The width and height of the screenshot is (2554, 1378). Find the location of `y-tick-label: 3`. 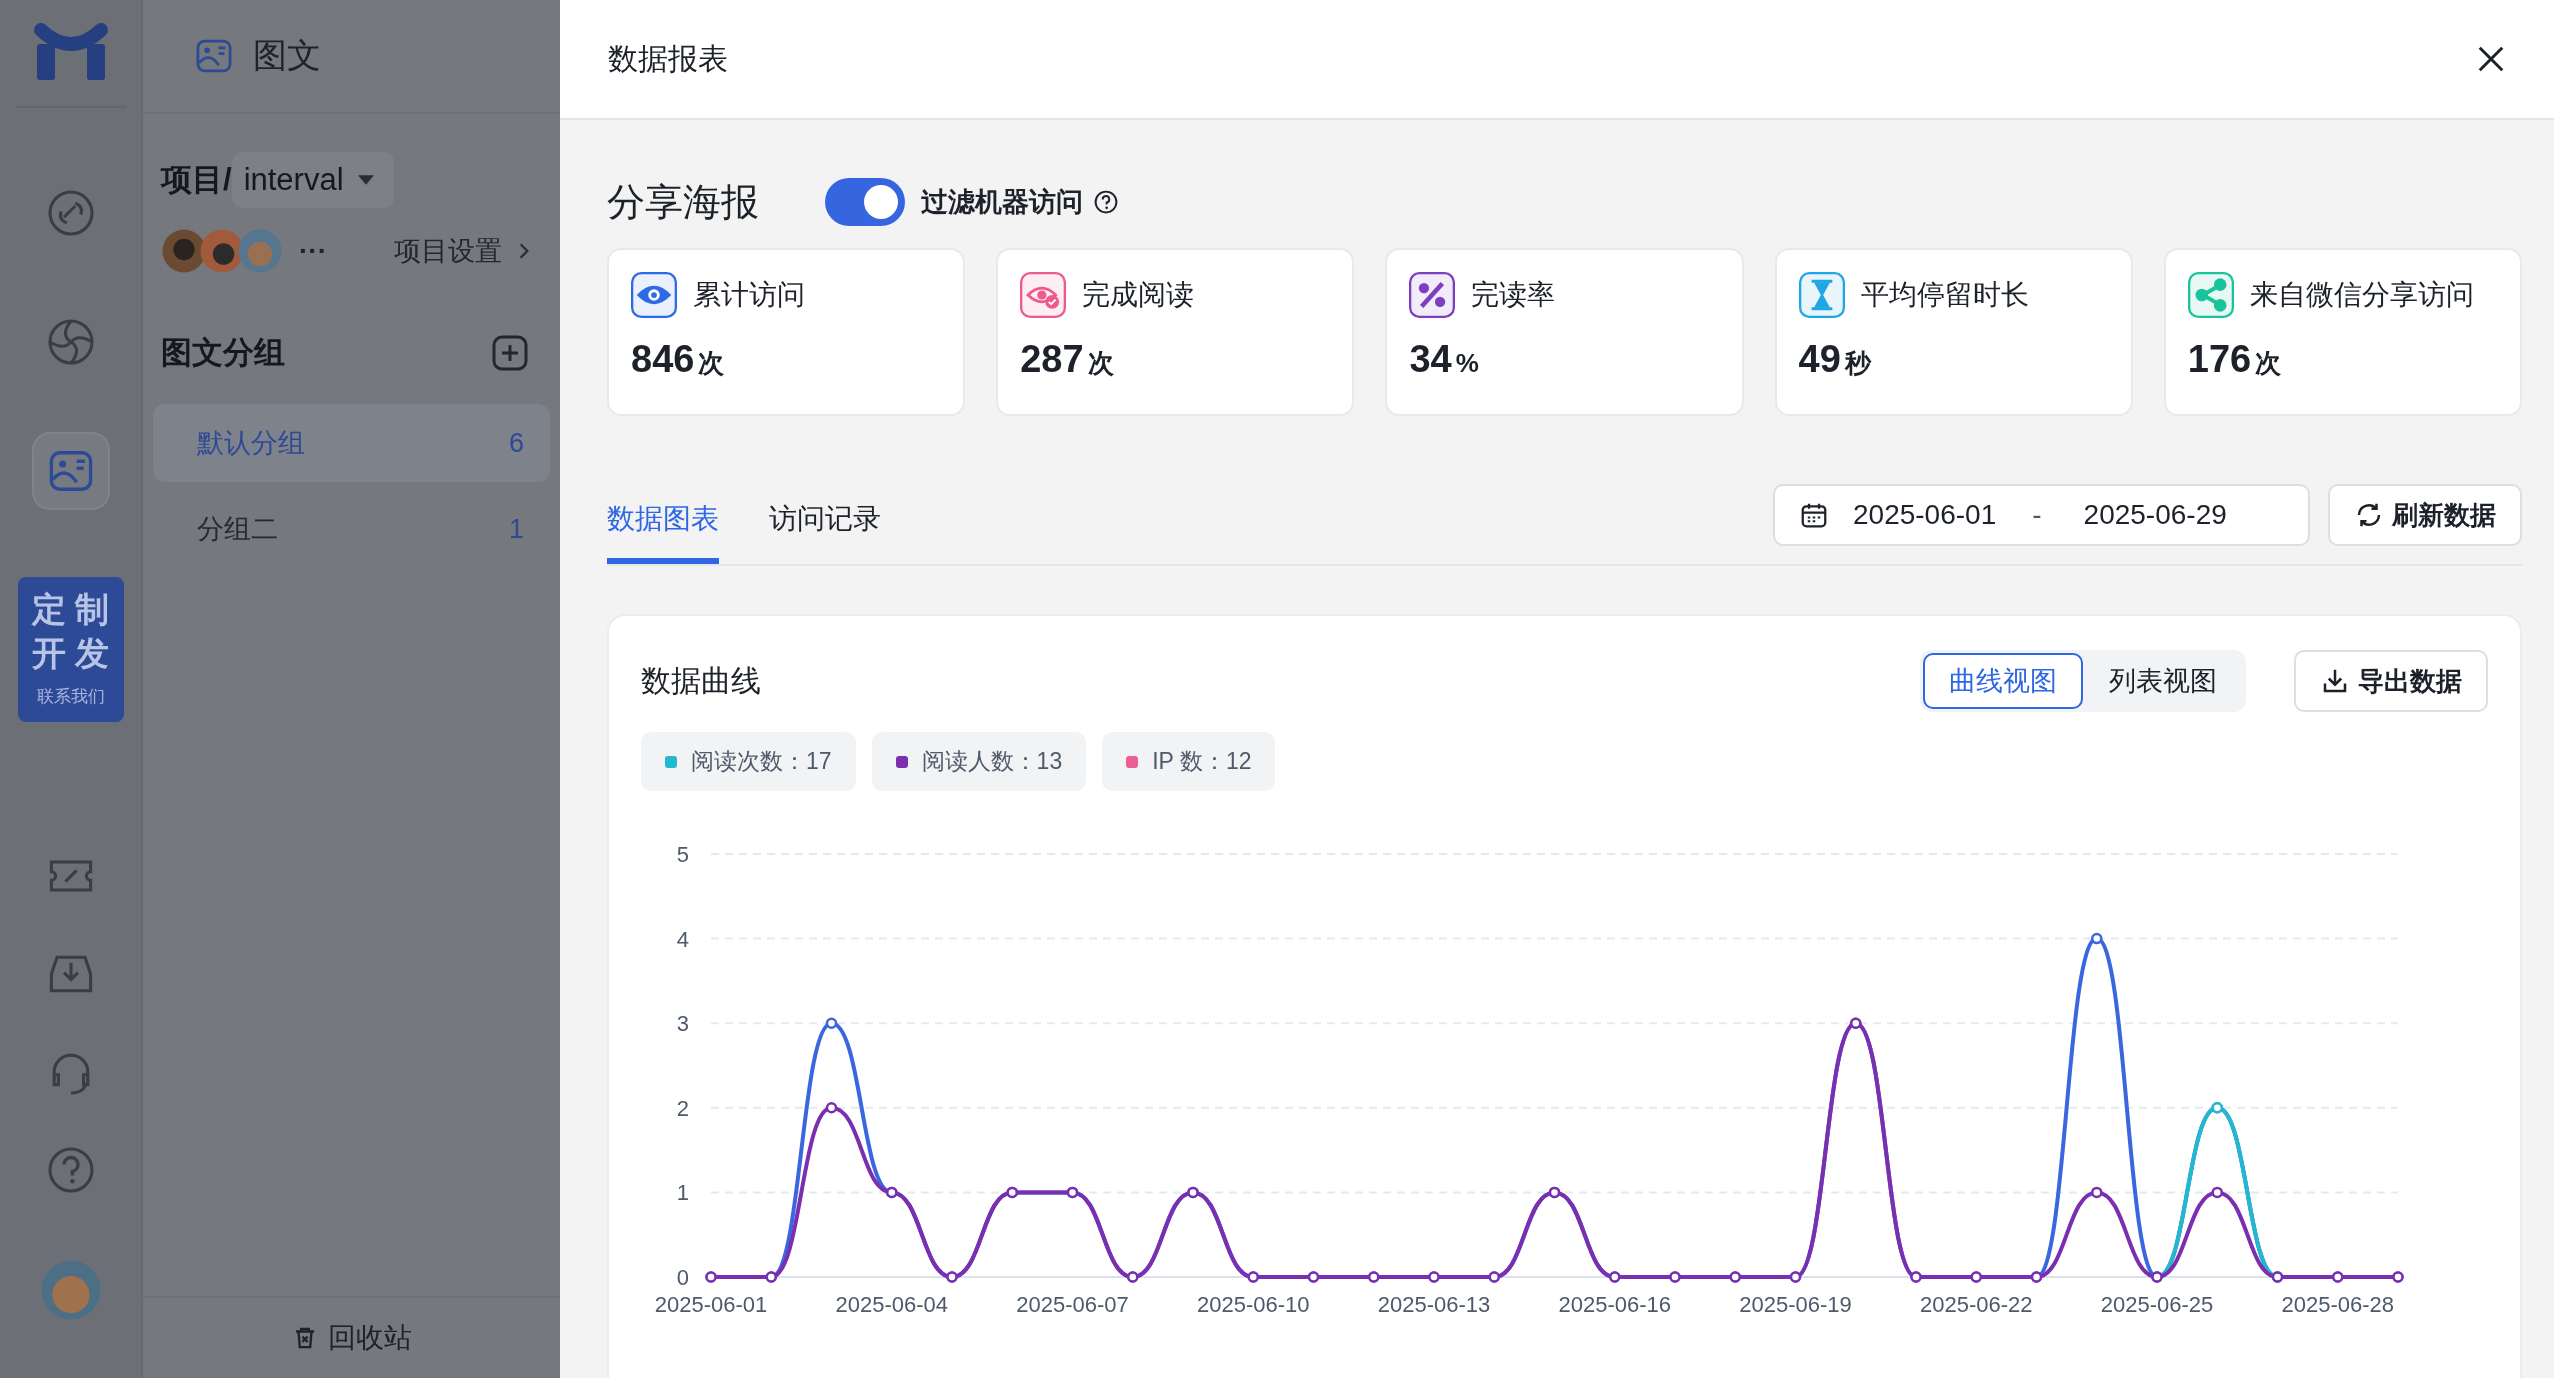

y-tick-label: 3 is located at coordinates (682, 1024).